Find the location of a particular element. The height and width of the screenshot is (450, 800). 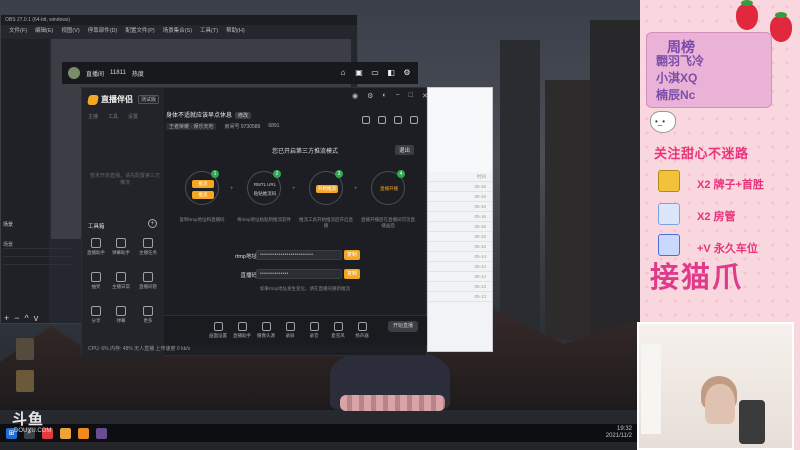

copy-rtmp-button: 复制 is located at coordinates (352, 255).